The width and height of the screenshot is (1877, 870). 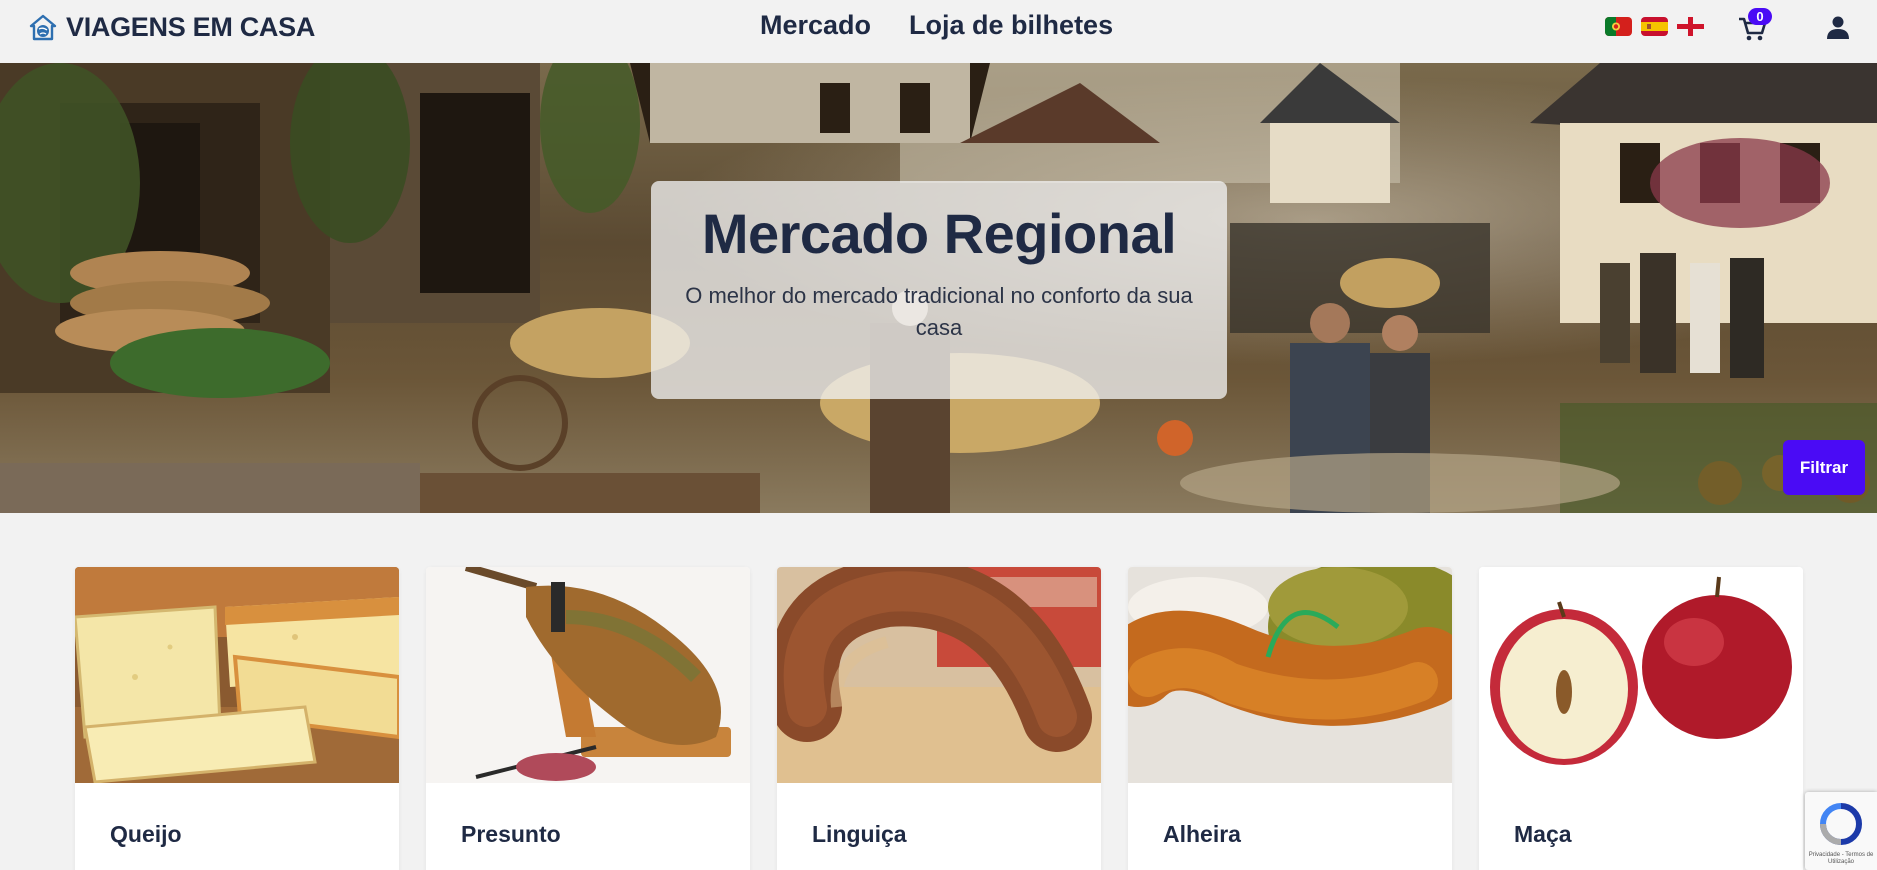 I want to click on alheira-image, so click(x=1290, y=675).